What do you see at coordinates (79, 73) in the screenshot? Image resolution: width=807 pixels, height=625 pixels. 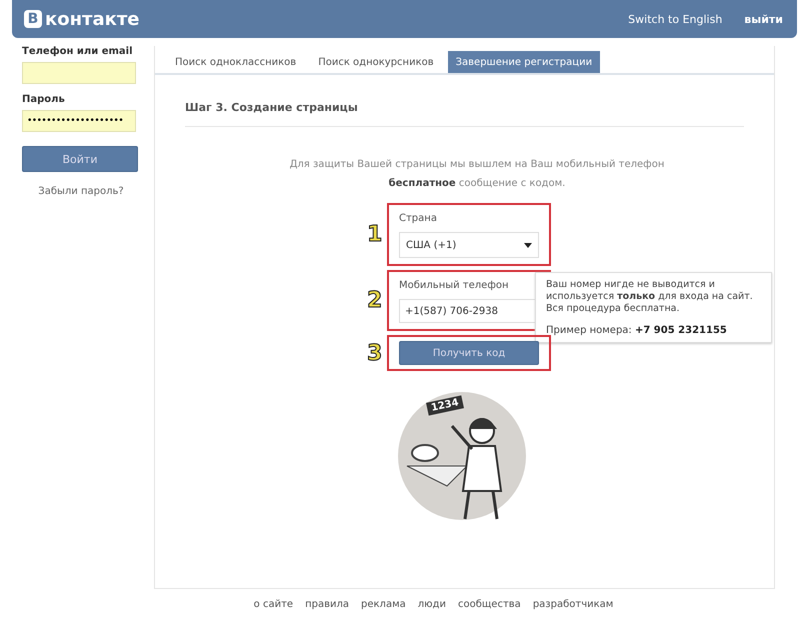 I see `login-field` at bounding box center [79, 73].